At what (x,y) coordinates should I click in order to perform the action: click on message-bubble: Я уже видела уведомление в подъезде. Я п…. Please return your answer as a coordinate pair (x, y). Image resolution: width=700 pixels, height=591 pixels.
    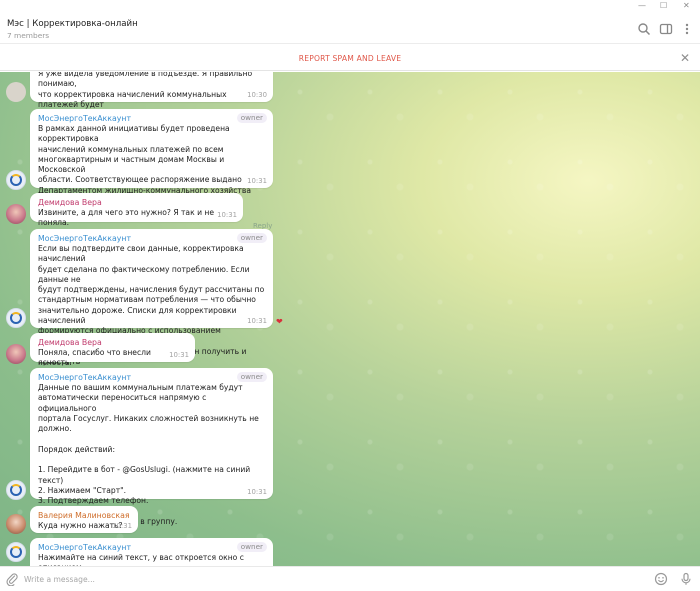
    Looking at the image, I should click on (151, 95).